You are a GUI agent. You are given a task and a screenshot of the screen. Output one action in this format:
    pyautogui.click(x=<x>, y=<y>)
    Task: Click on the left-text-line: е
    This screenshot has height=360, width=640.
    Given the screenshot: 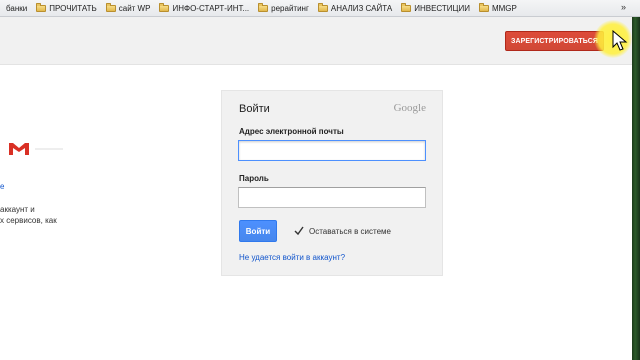 What is the action you would take?
    pyautogui.click(x=2, y=186)
    